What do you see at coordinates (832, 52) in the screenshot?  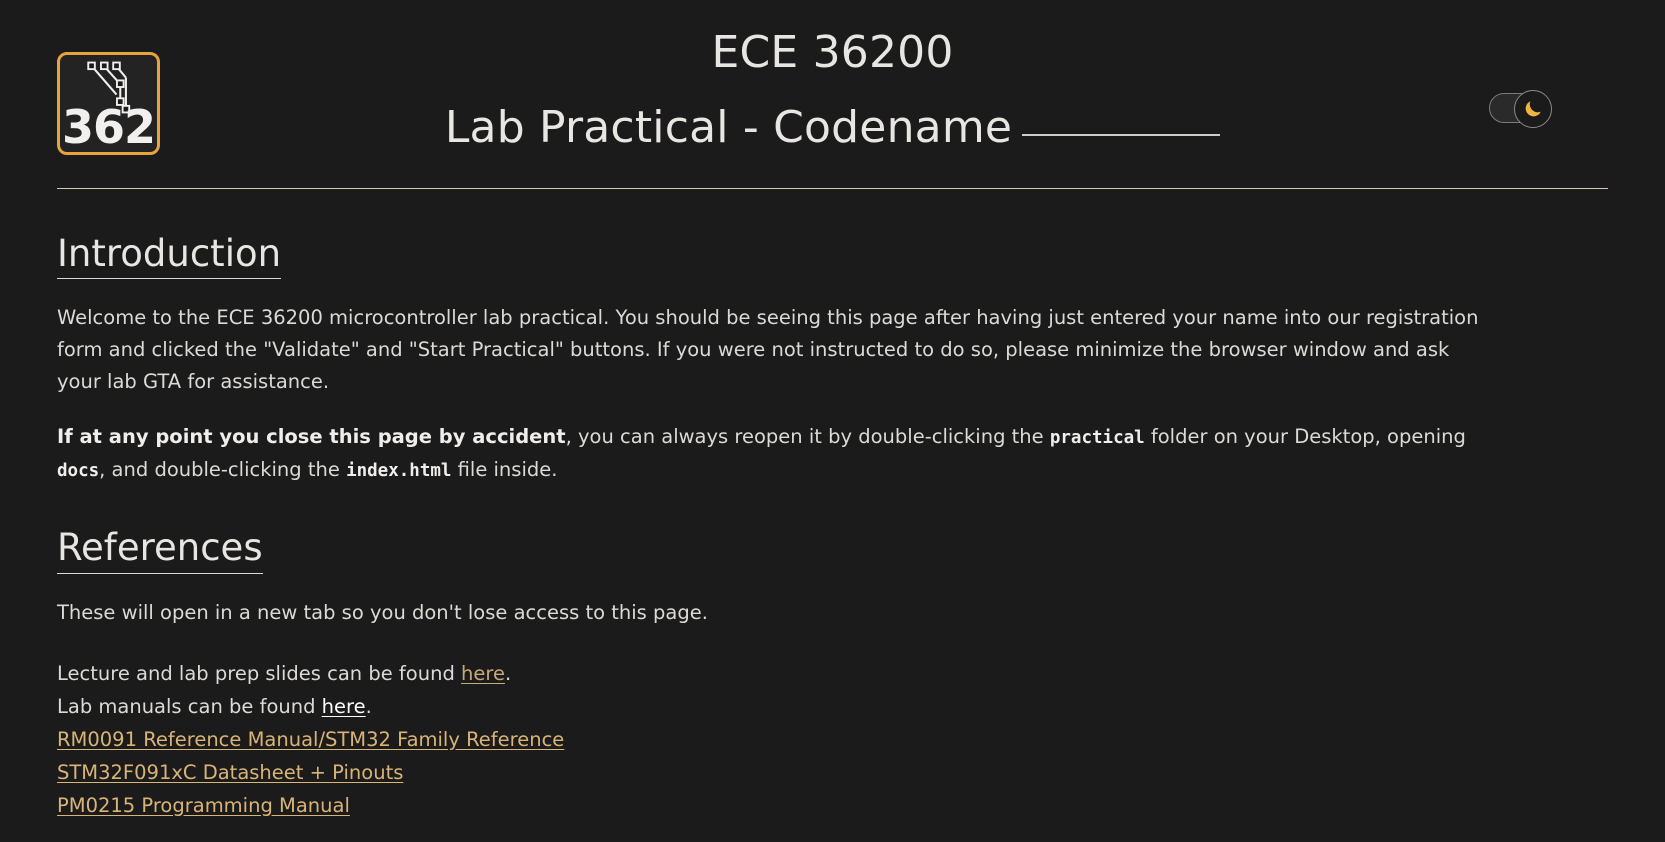 I see `course-title: ECE 36200` at bounding box center [832, 52].